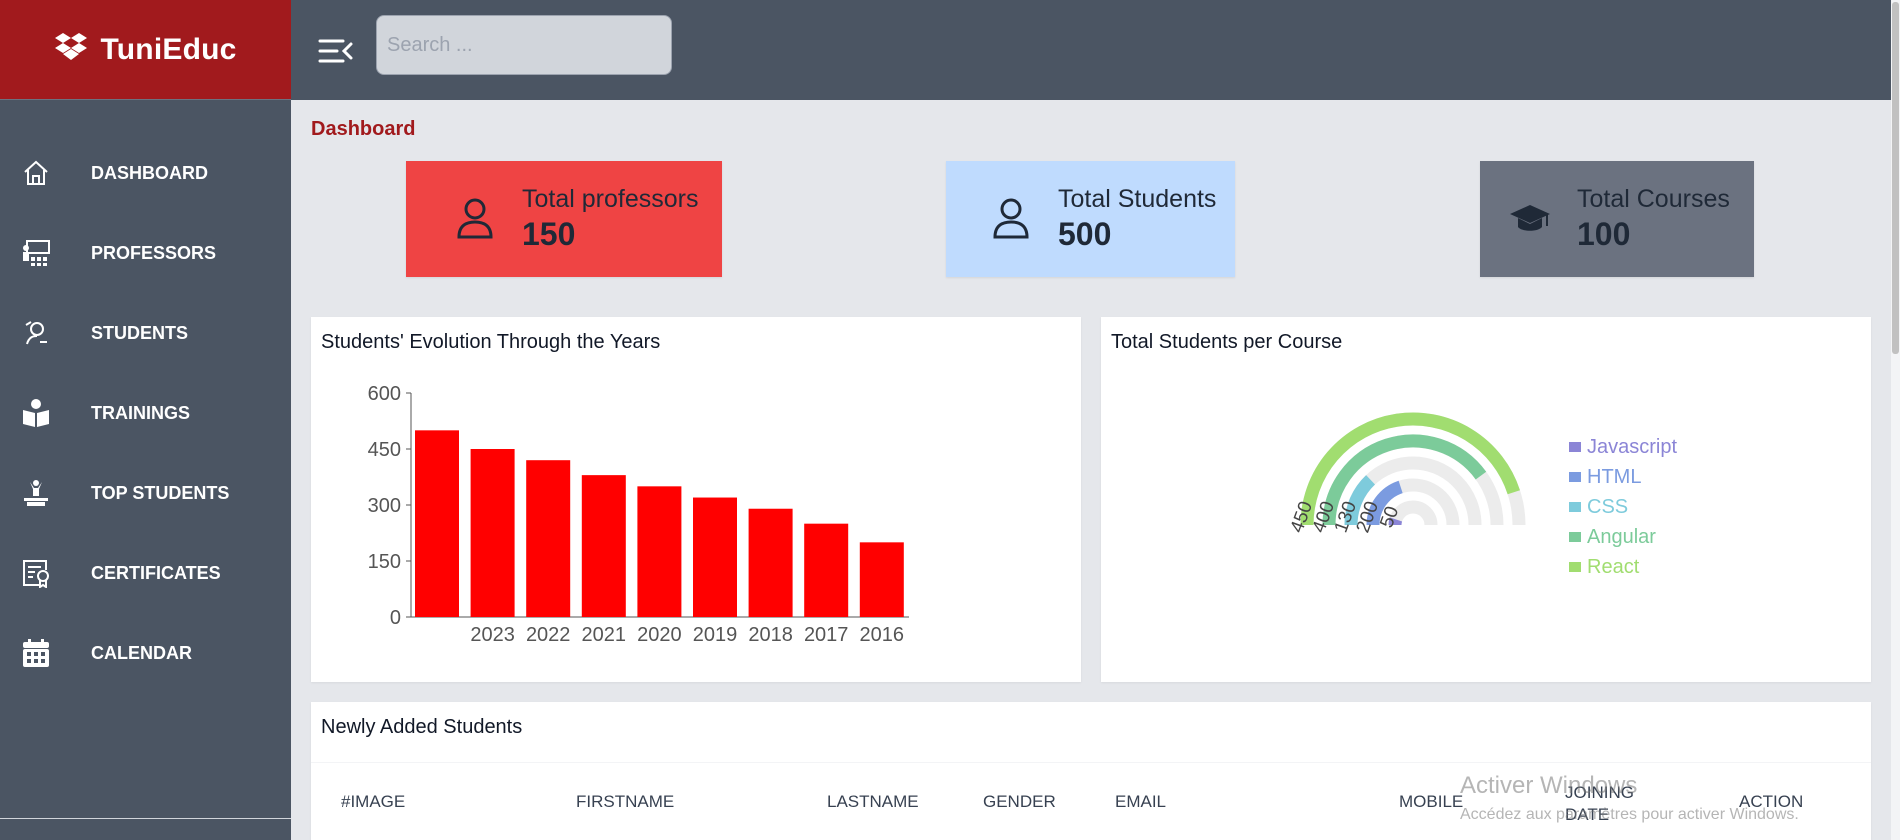 The image size is (1900, 840). What do you see at coordinates (549, 234) in the screenshot?
I see `stat-value: 150` at bounding box center [549, 234].